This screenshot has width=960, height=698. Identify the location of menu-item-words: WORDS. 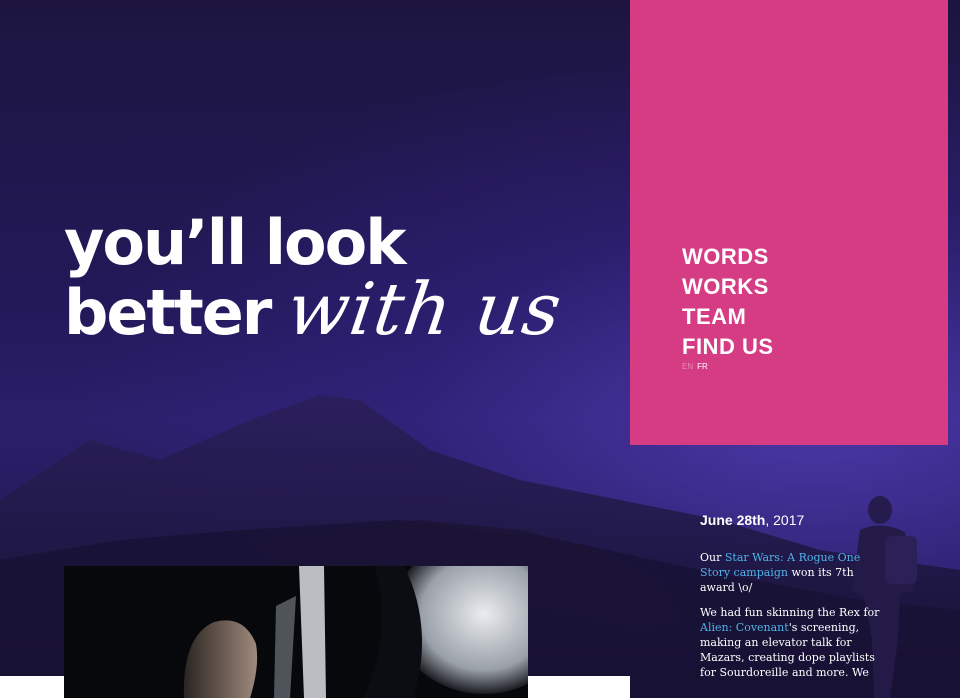
(728, 257).